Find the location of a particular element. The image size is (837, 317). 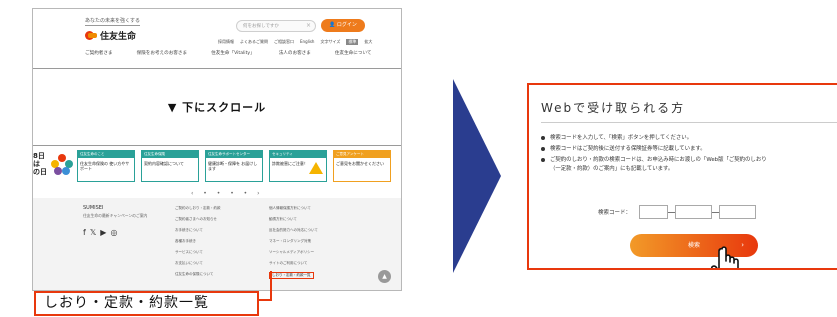

login-button: 👤 ログイン is located at coordinates (343, 25).